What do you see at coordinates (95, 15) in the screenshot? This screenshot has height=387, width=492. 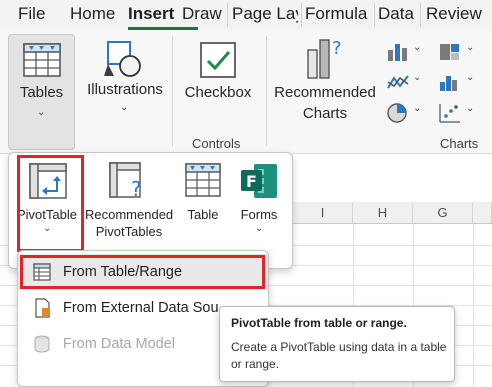 I see `tab-home: Home` at bounding box center [95, 15].